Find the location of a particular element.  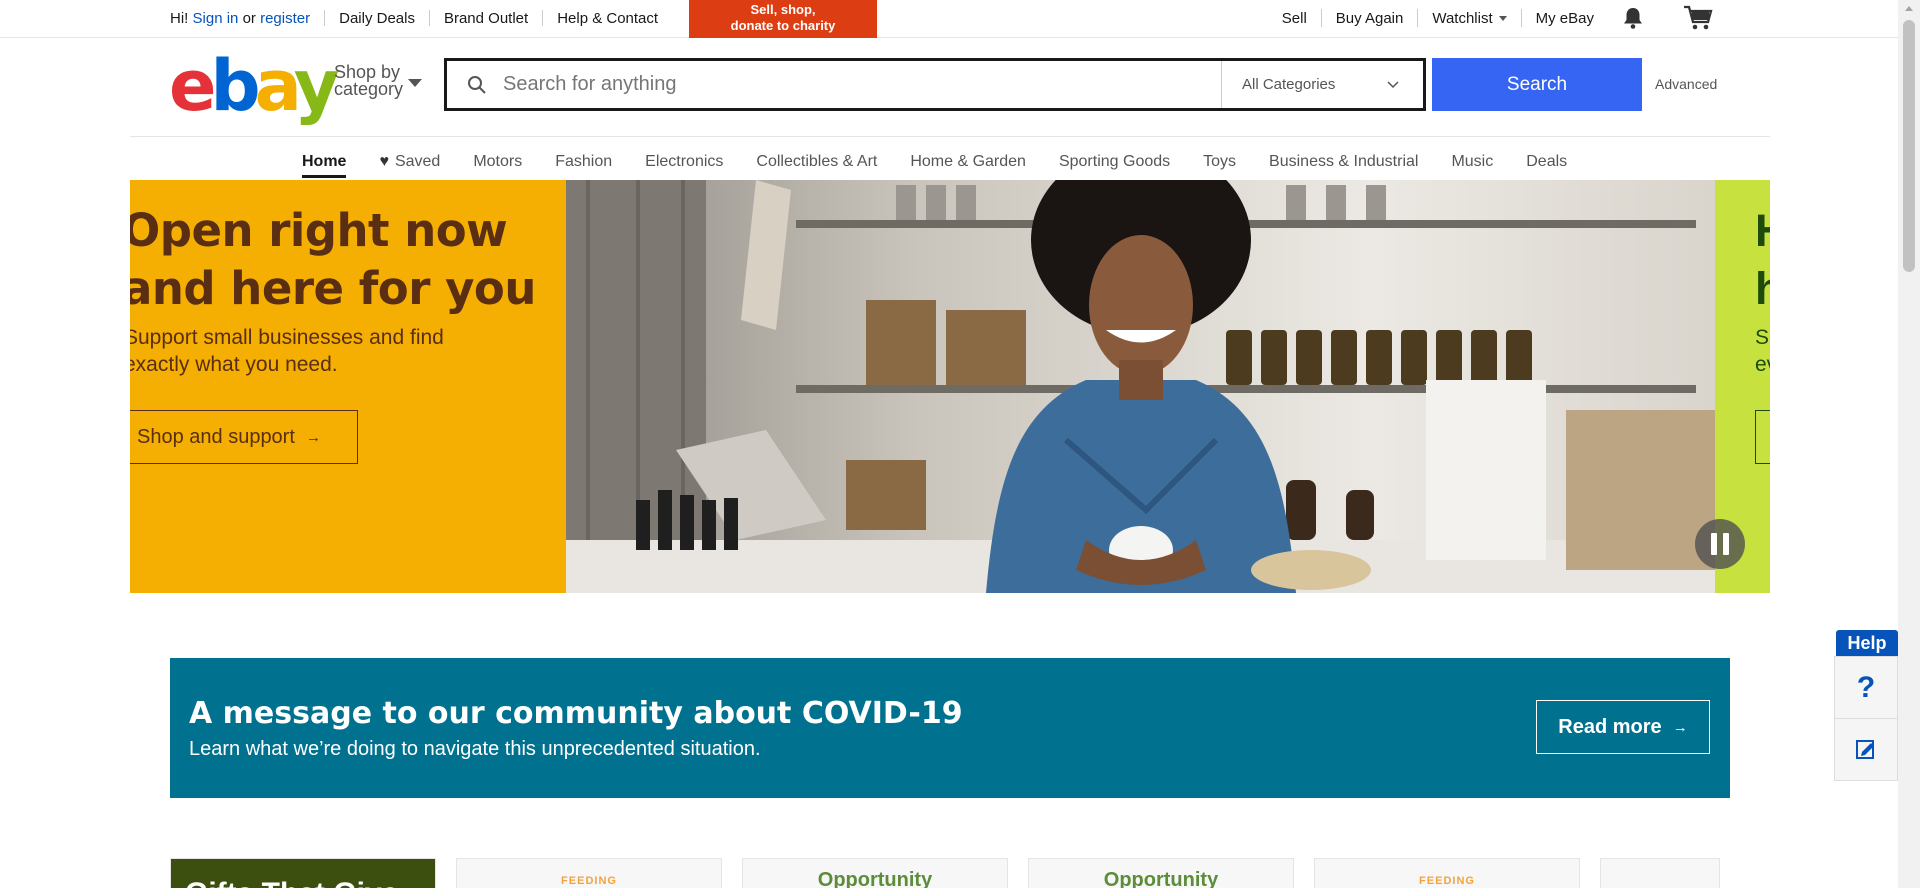

ebay-logo: ebay is located at coordinates (254, 86).